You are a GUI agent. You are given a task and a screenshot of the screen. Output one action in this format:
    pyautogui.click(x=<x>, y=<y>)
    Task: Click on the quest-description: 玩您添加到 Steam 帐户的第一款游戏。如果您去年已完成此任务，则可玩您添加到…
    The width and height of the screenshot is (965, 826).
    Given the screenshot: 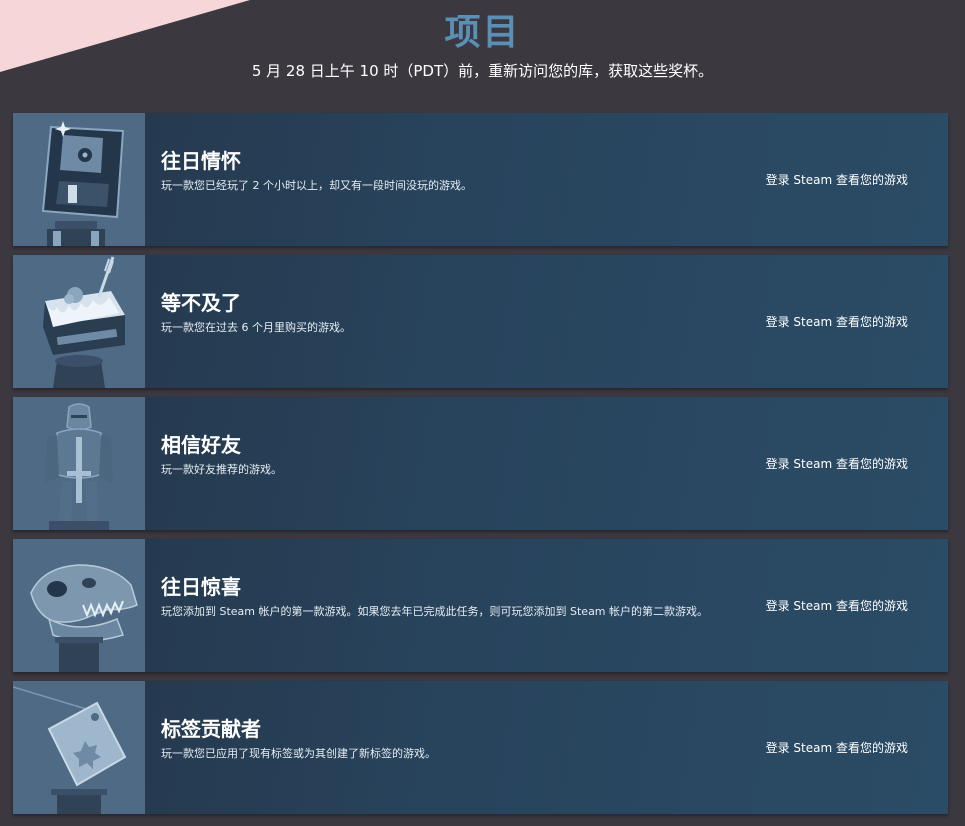 What is the action you would take?
    pyautogui.click(x=435, y=611)
    